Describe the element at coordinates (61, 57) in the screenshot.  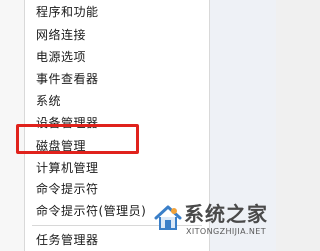
I see `menu-item-power-options: 电源选项` at that location.